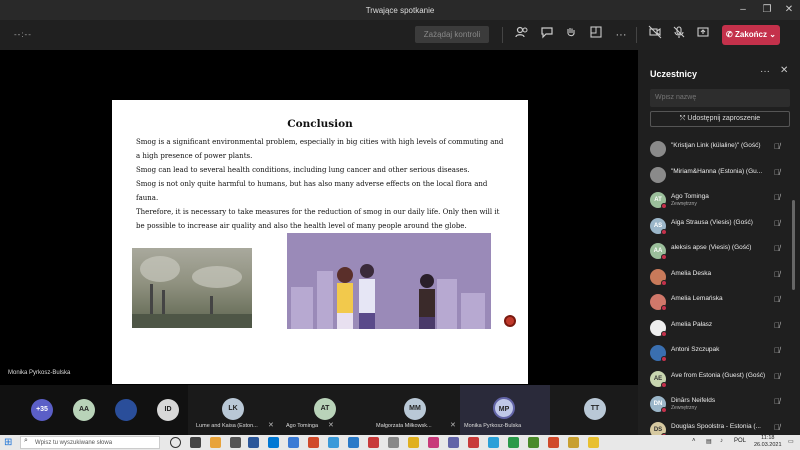  What do you see at coordinates (791, 441) in the screenshot?
I see `notifications-icon: ▭` at bounding box center [791, 441].